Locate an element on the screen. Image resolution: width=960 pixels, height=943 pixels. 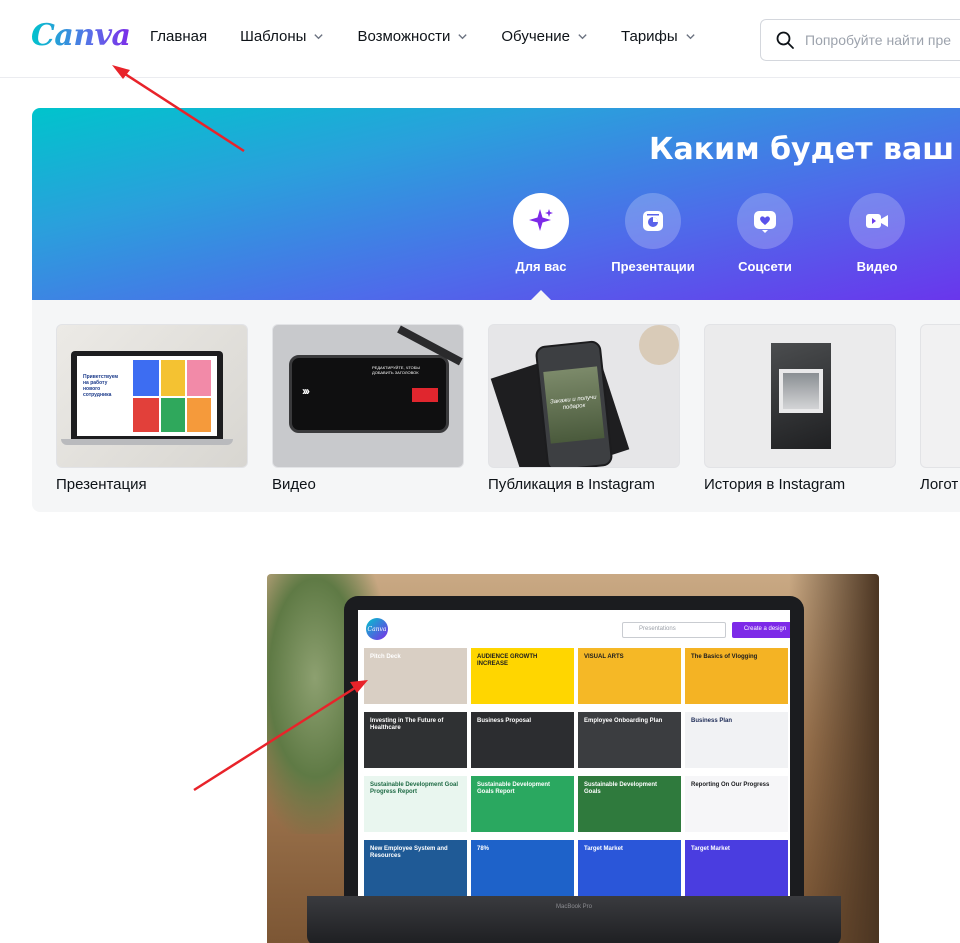
screen-template-tile: Pitch Deck is located at coordinates (415, 676).